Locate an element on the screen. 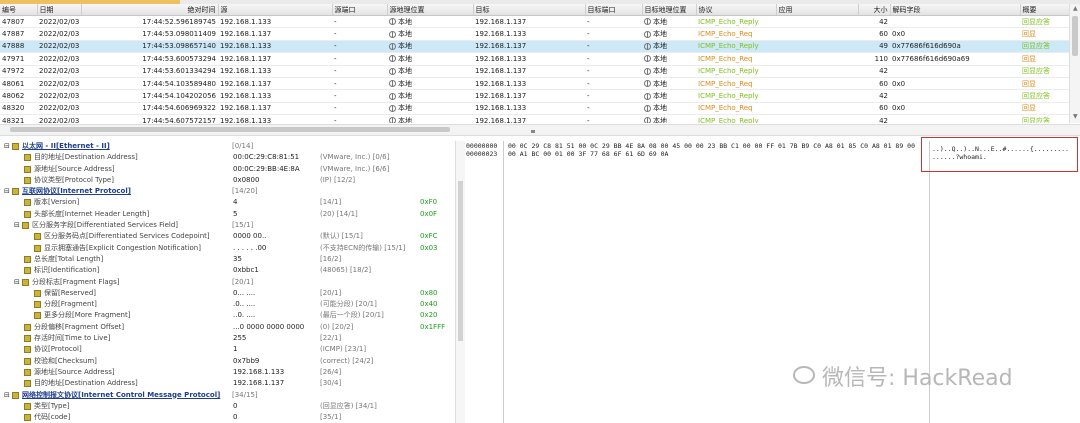  tree-node: 代码[code] 0 [35/1] is located at coordinates (227, 417).